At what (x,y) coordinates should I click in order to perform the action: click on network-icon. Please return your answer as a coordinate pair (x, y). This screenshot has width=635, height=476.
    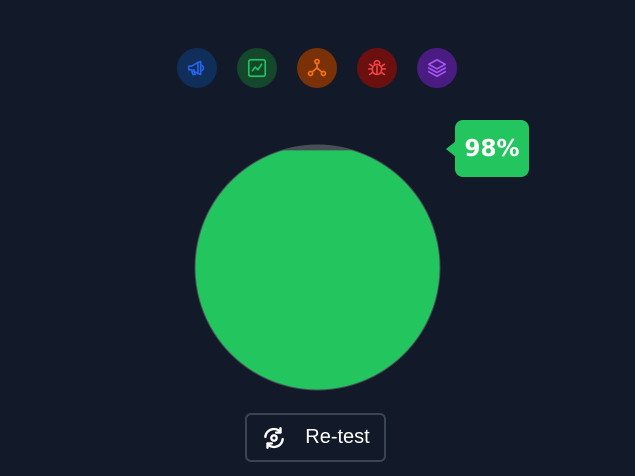
    Looking at the image, I should click on (317, 68).